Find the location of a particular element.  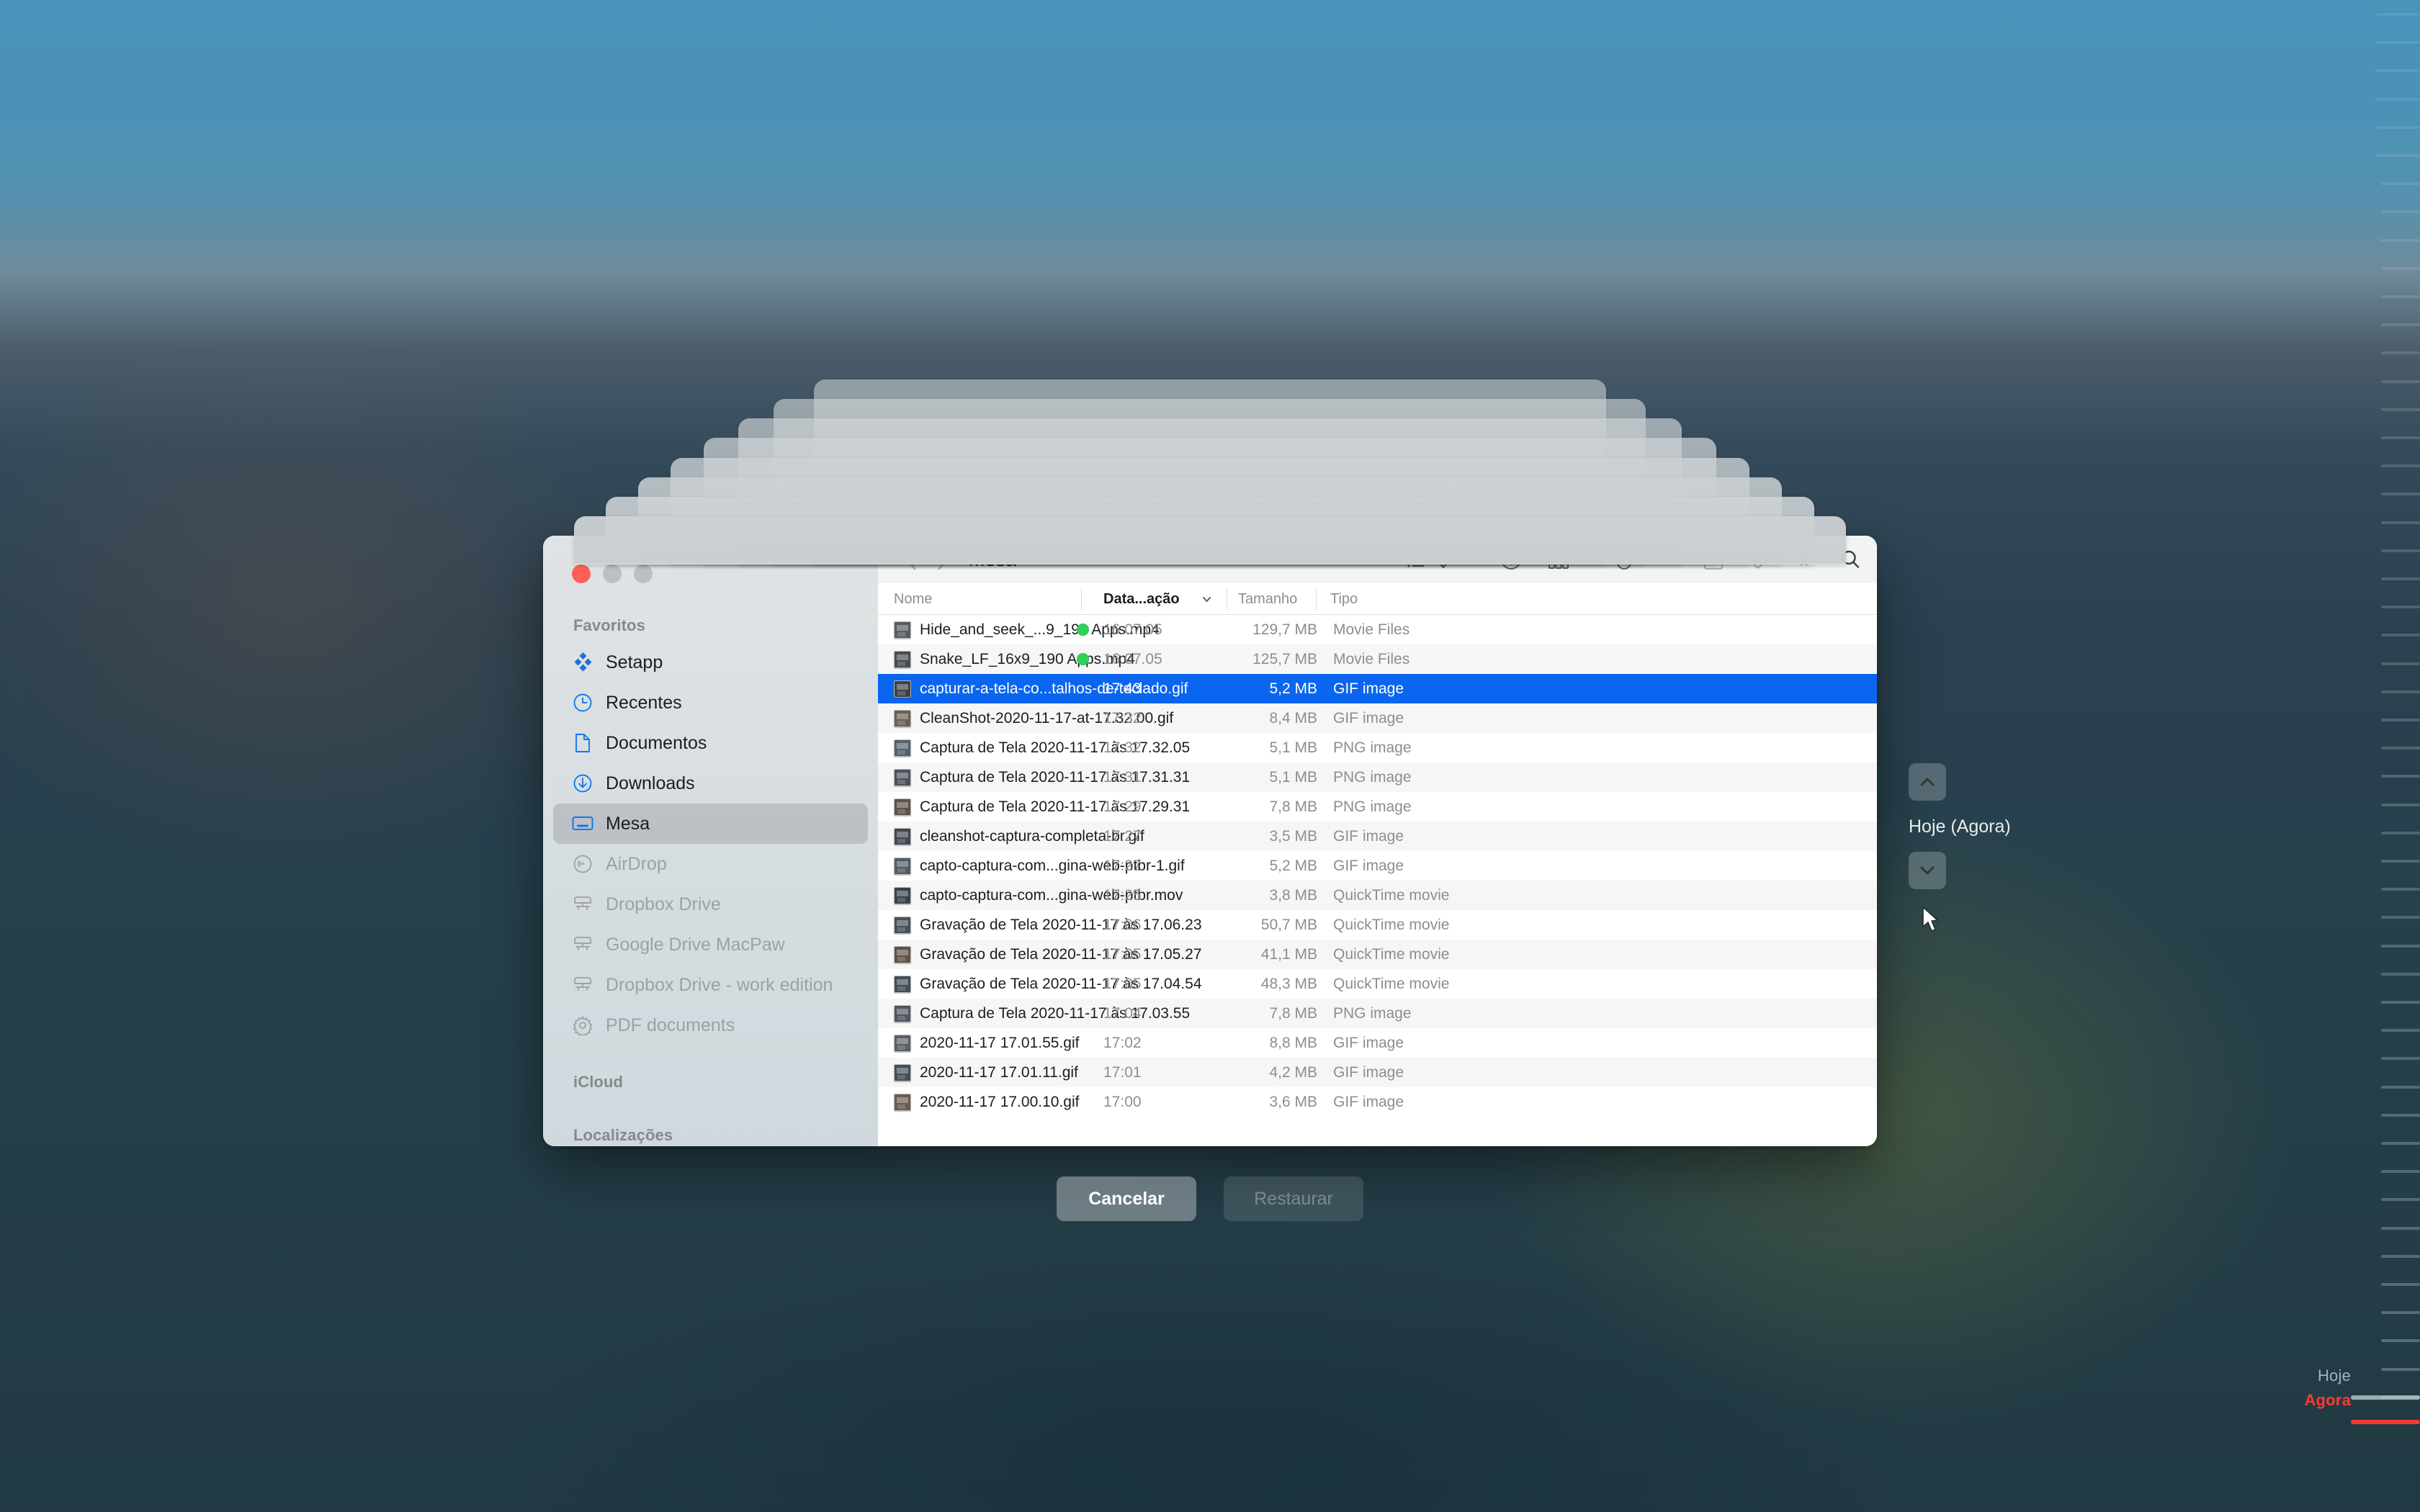

chevron-up-icon is located at coordinates (1927, 782).